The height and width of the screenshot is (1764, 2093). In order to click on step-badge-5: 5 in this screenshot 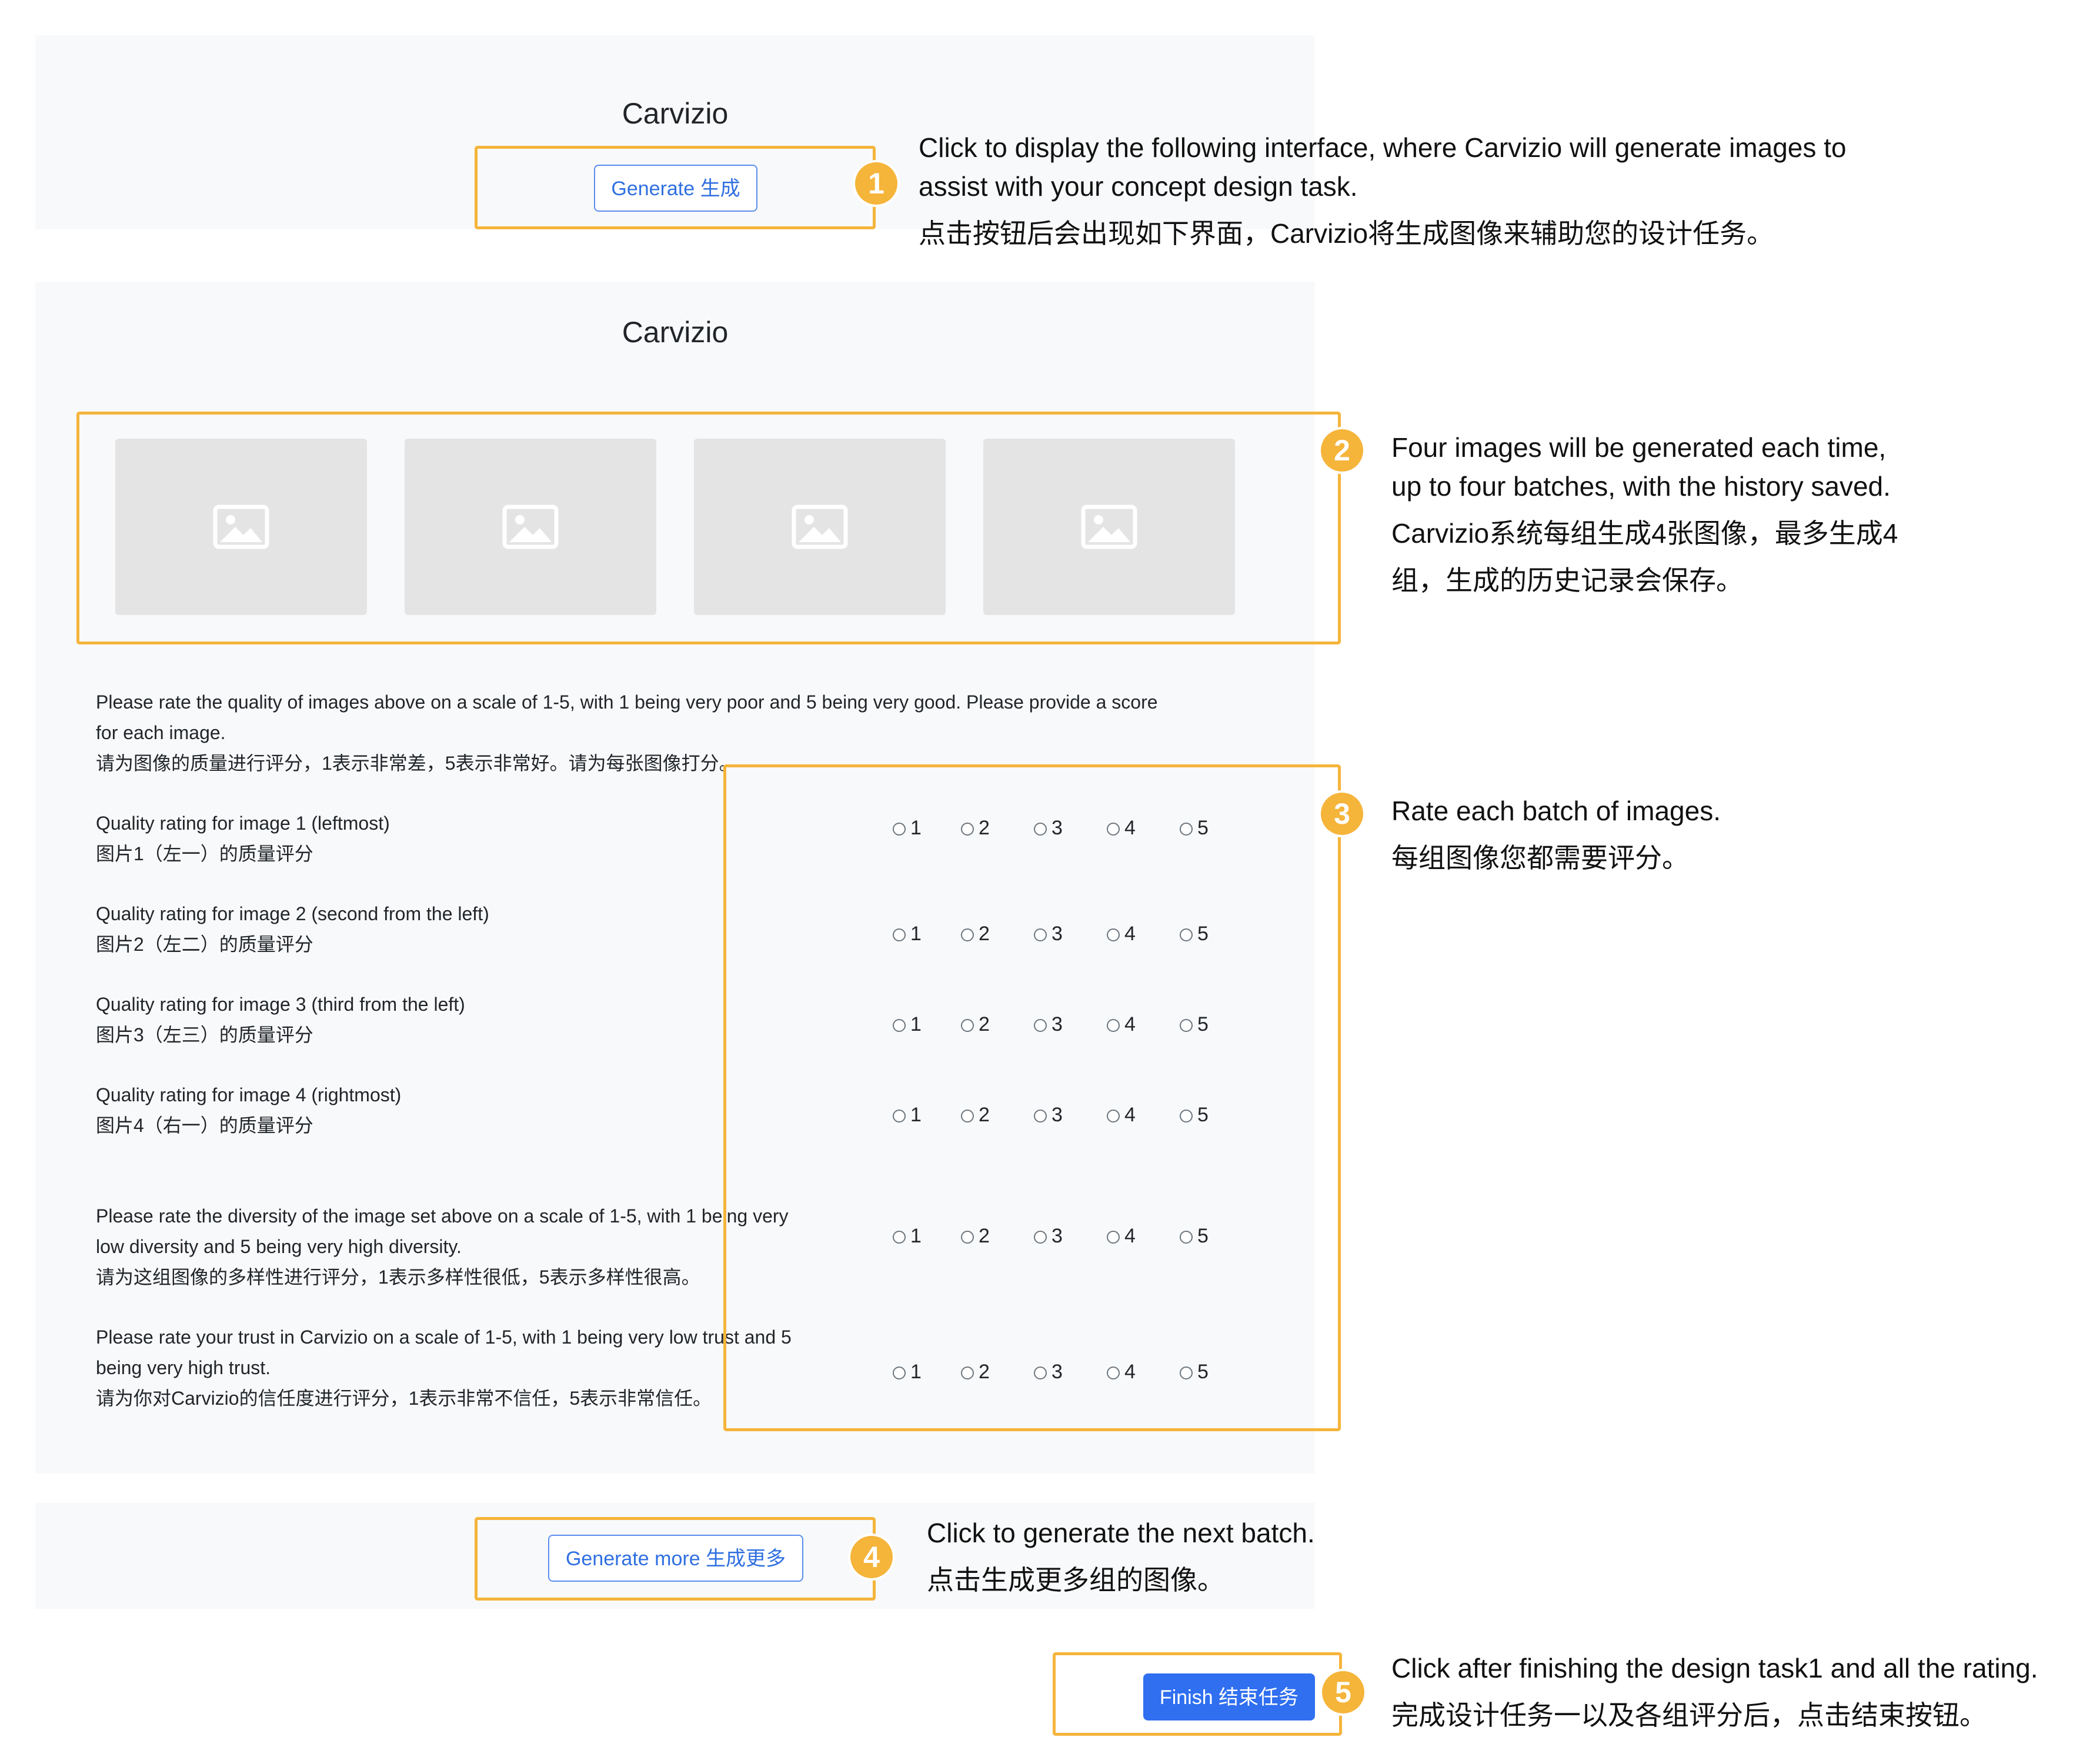, I will do `click(1343, 1692)`.